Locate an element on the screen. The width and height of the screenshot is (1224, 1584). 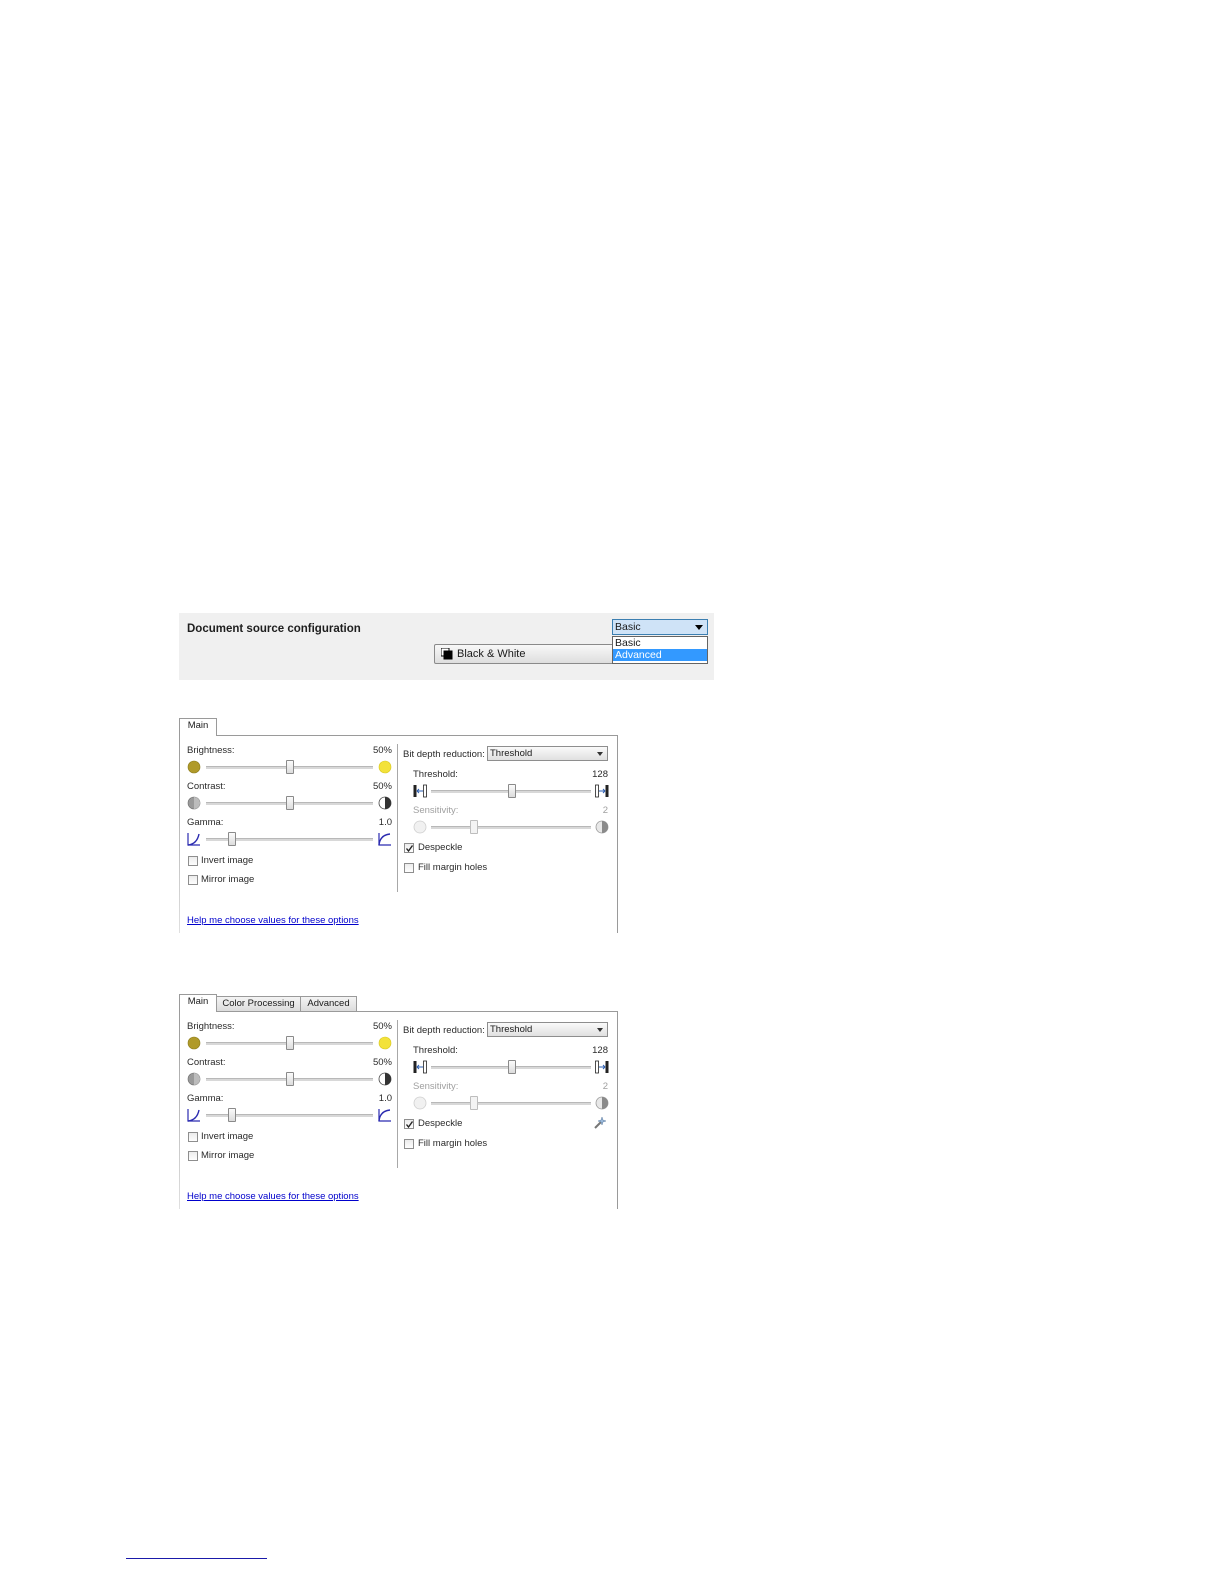
profile-button: Black & White is located at coordinates (524, 654).